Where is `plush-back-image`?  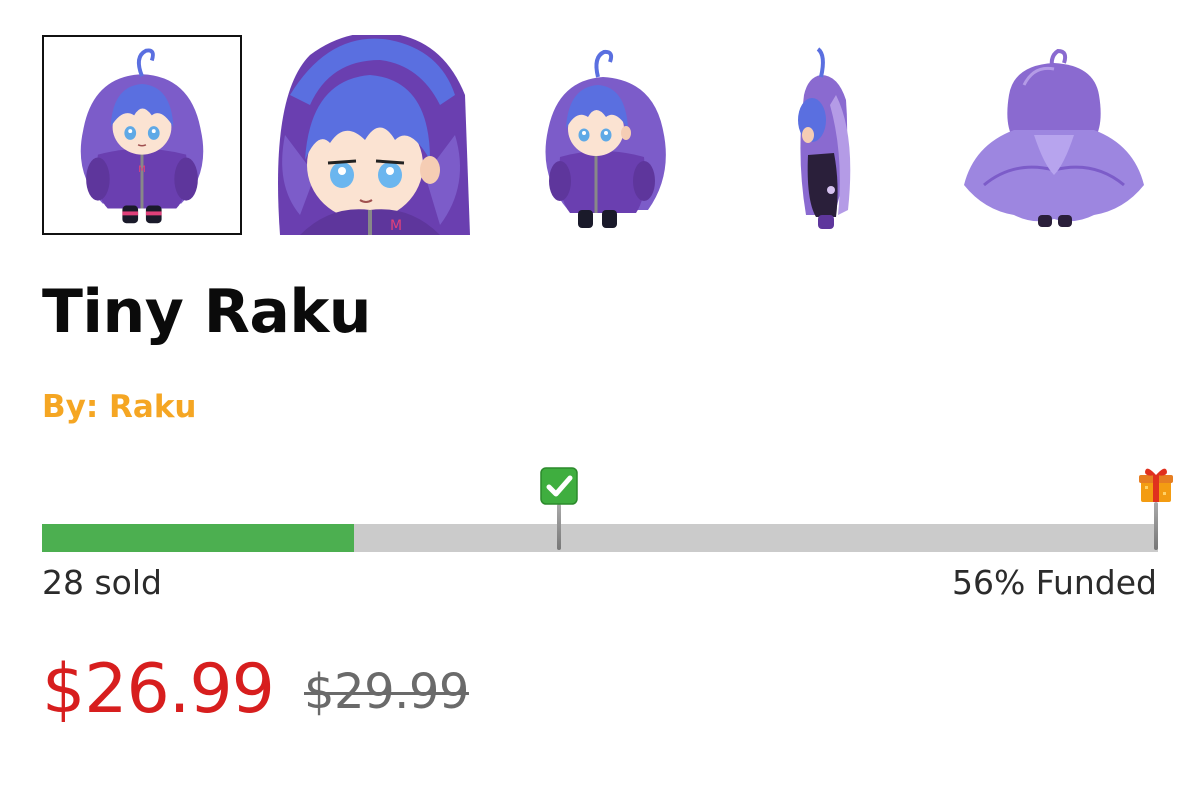 plush-back-image is located at coordinates (1054, 135).